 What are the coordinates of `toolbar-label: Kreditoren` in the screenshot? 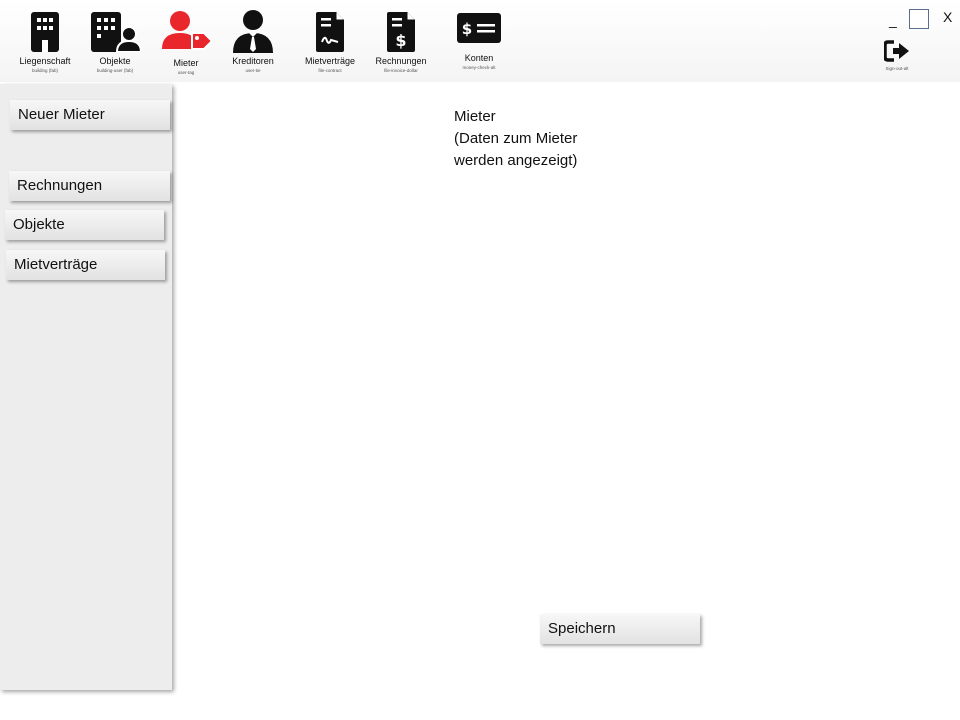 It's located at (253, 61).